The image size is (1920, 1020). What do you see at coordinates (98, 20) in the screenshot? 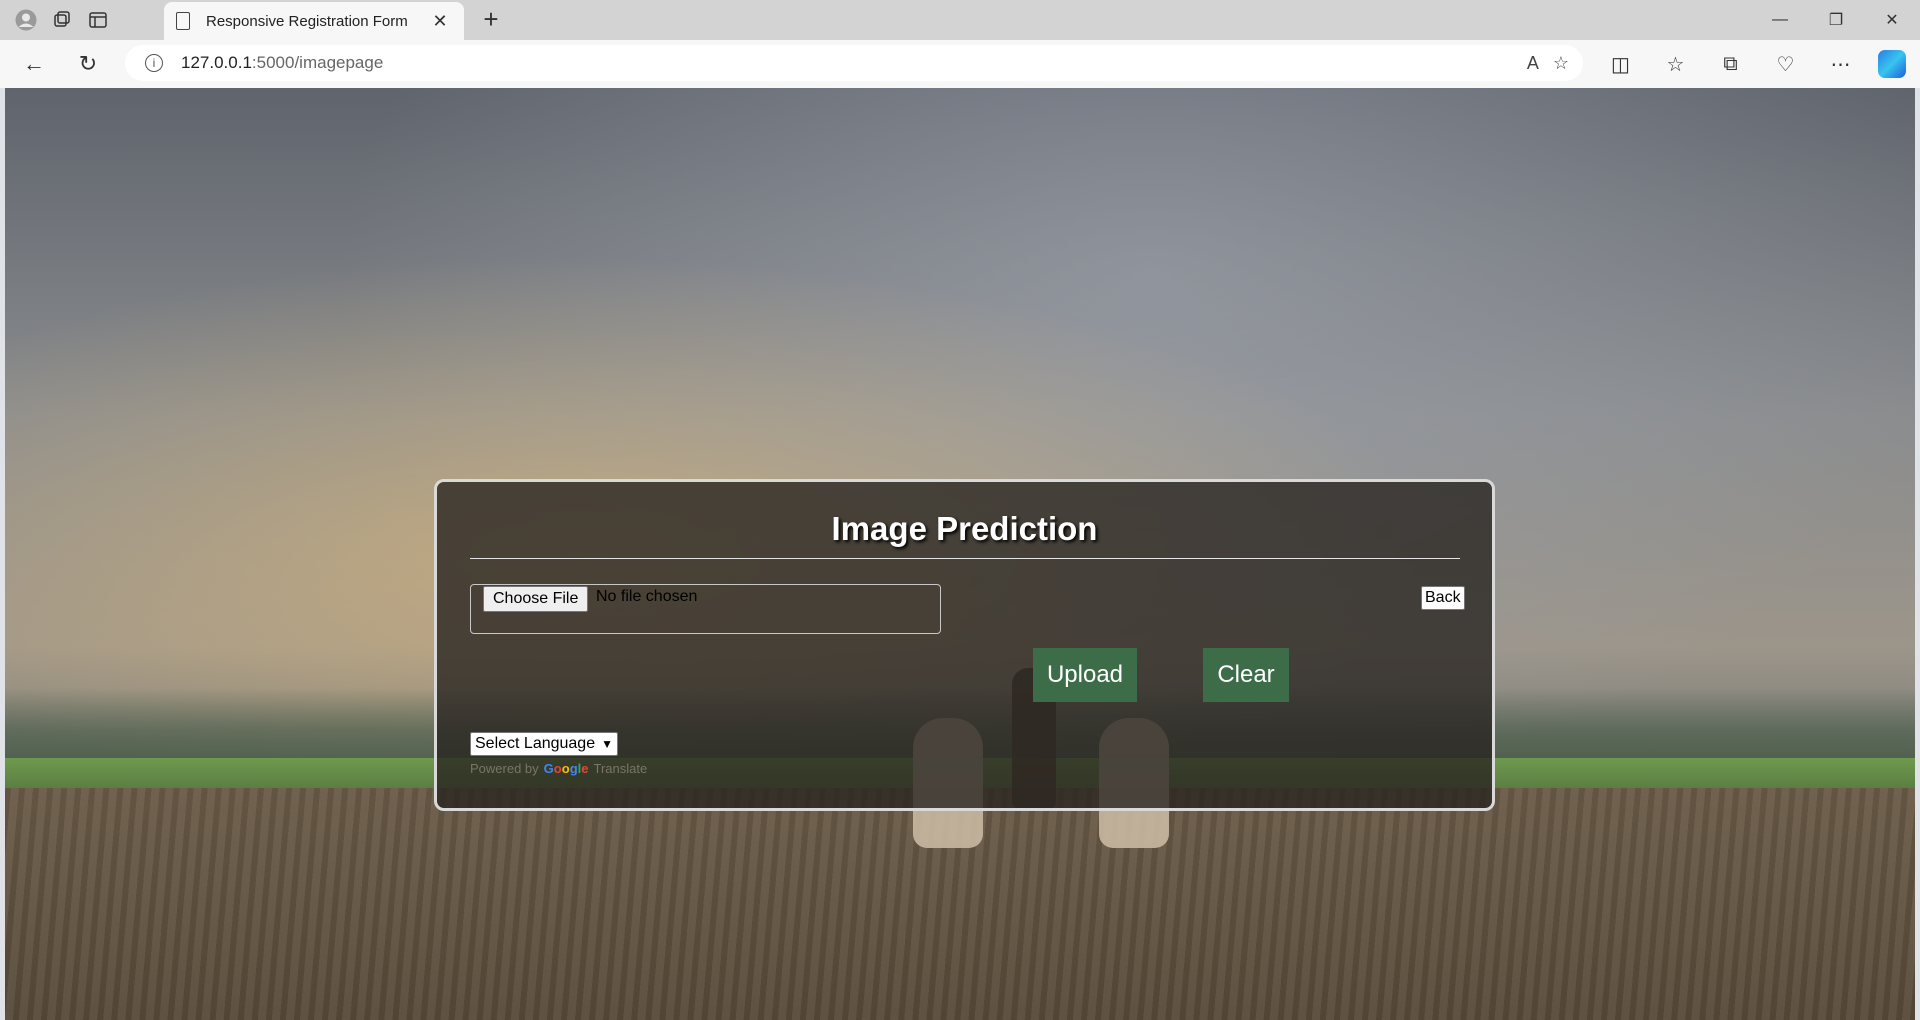
I see `tab-actions-icon` at bounding box center [98, 20].